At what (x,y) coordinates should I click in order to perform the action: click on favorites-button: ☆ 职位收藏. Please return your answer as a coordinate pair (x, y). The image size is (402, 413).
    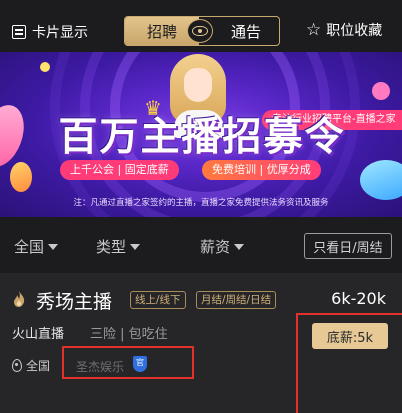
    Looking at the image, I should click on (344, 30).